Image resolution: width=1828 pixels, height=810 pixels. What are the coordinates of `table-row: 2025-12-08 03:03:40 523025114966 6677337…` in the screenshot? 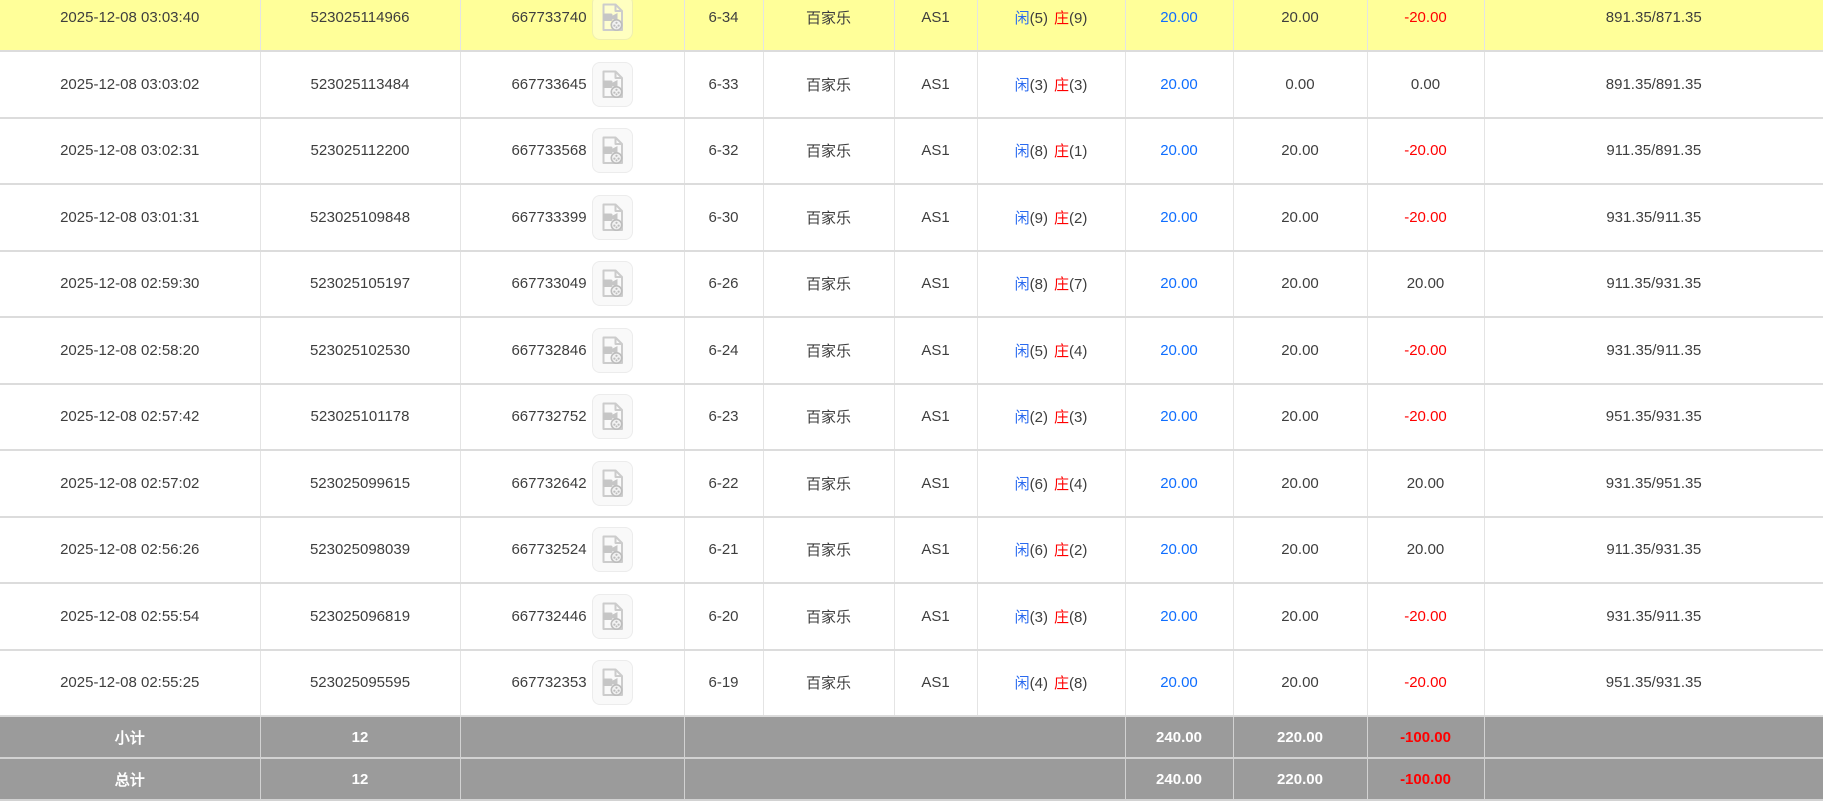 It's located at (911, 26).